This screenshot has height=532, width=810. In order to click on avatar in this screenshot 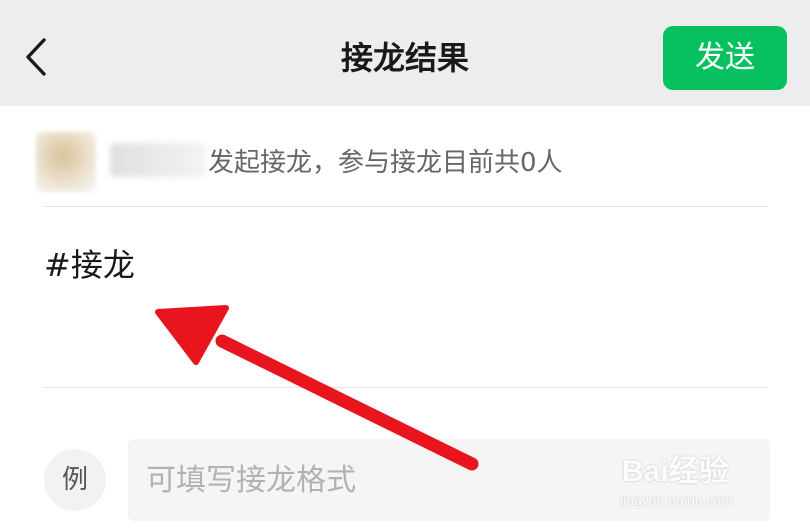, I will do `click(66, 162)`.